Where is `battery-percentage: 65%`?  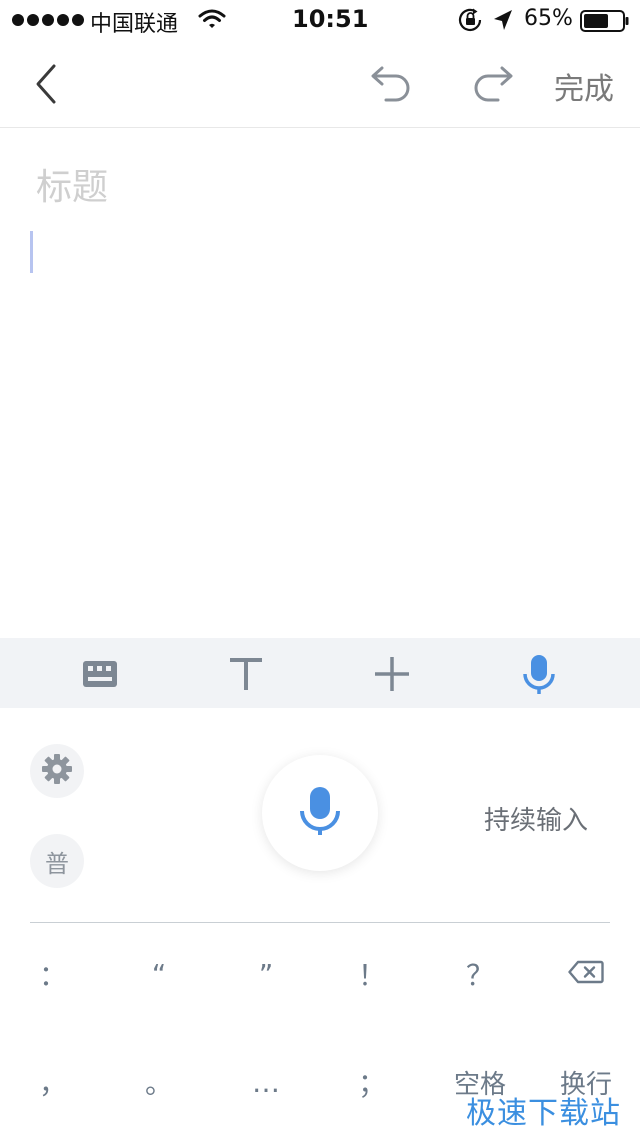 battery-percentage: 65% is located at coordinates (548, 18).